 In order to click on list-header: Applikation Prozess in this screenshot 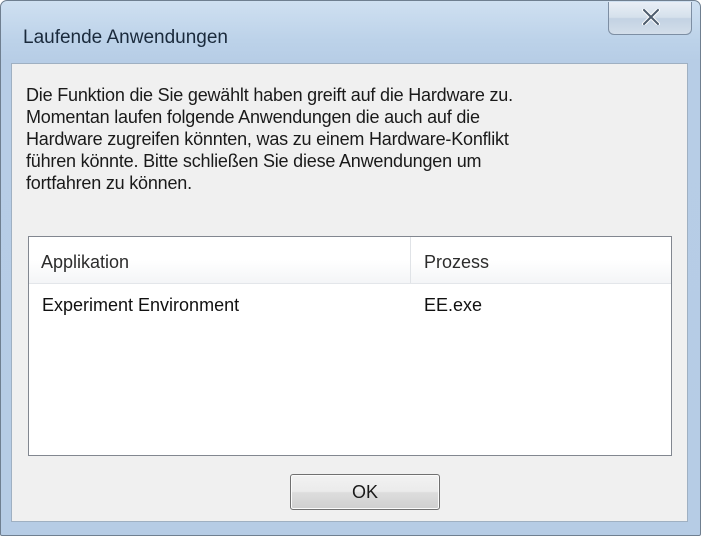, I will do `click(350, 260)`.